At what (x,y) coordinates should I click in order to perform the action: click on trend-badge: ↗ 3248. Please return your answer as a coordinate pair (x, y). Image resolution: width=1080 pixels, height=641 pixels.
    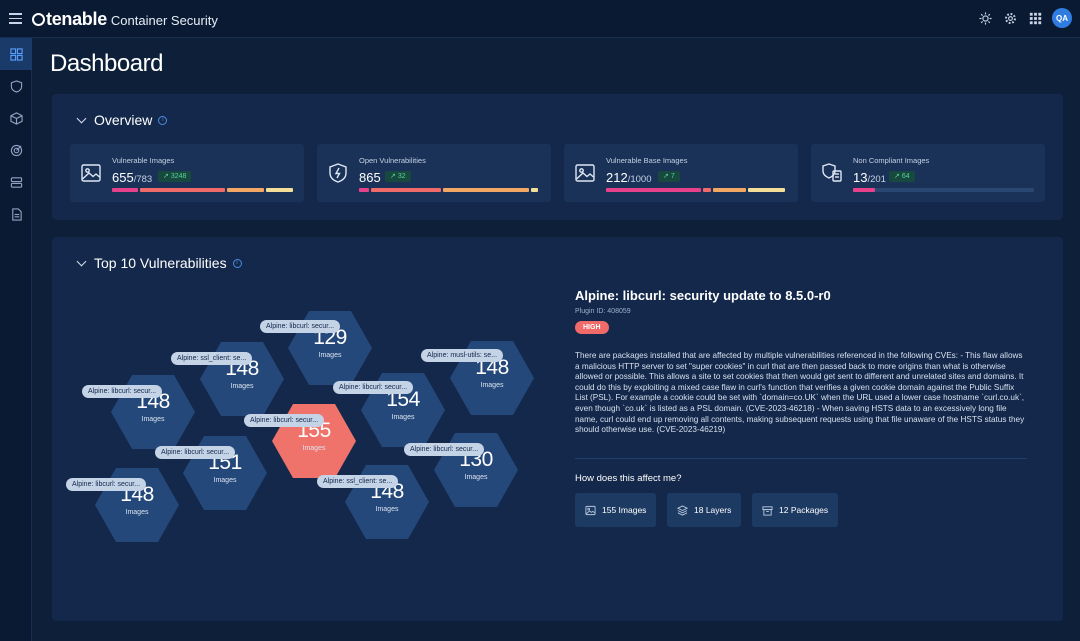
    Looking at the image, I should click on (175, 176).